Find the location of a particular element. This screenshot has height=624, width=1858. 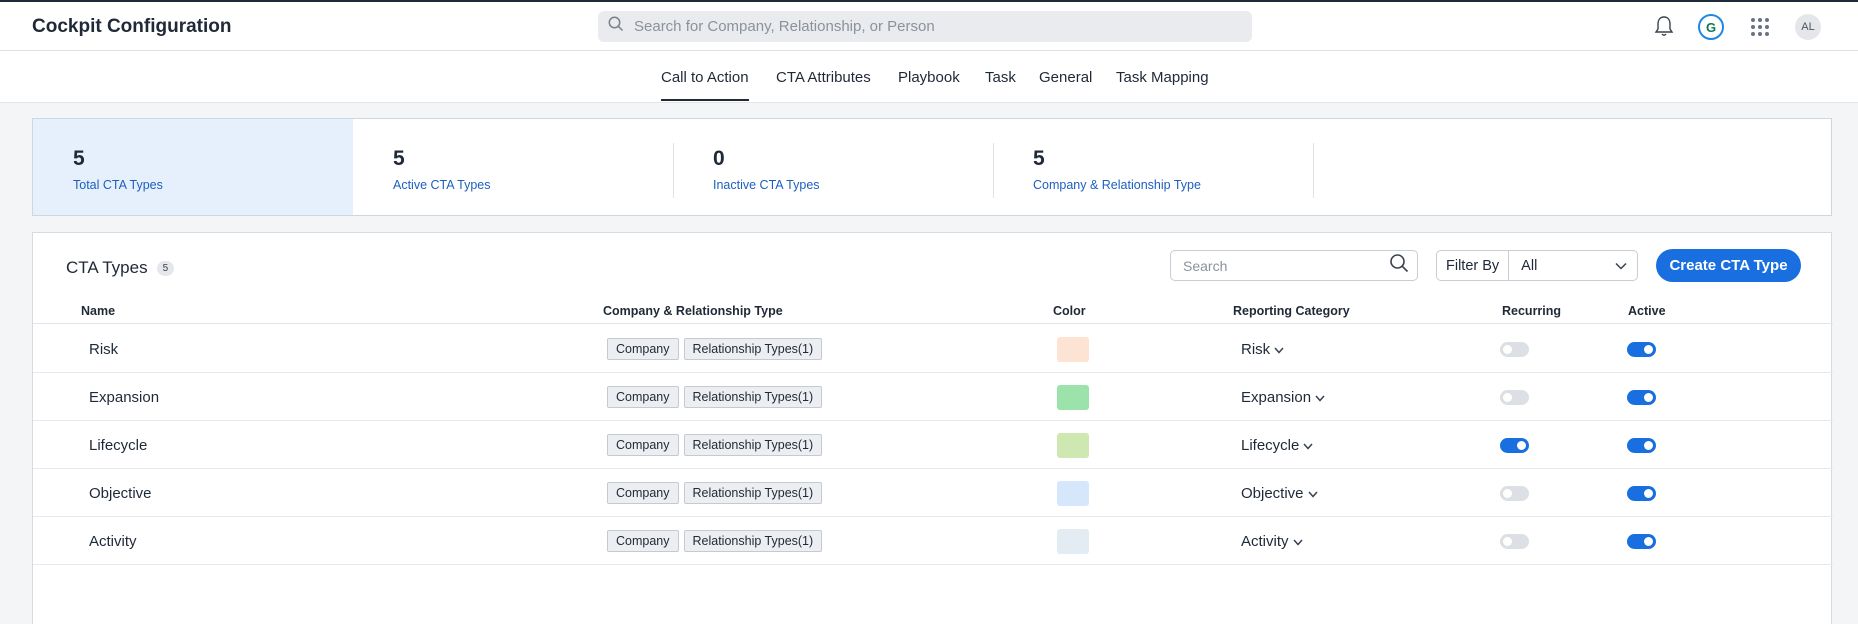

create-cta-type-button: Create CTA Type is located at coordinates (1728, 265).